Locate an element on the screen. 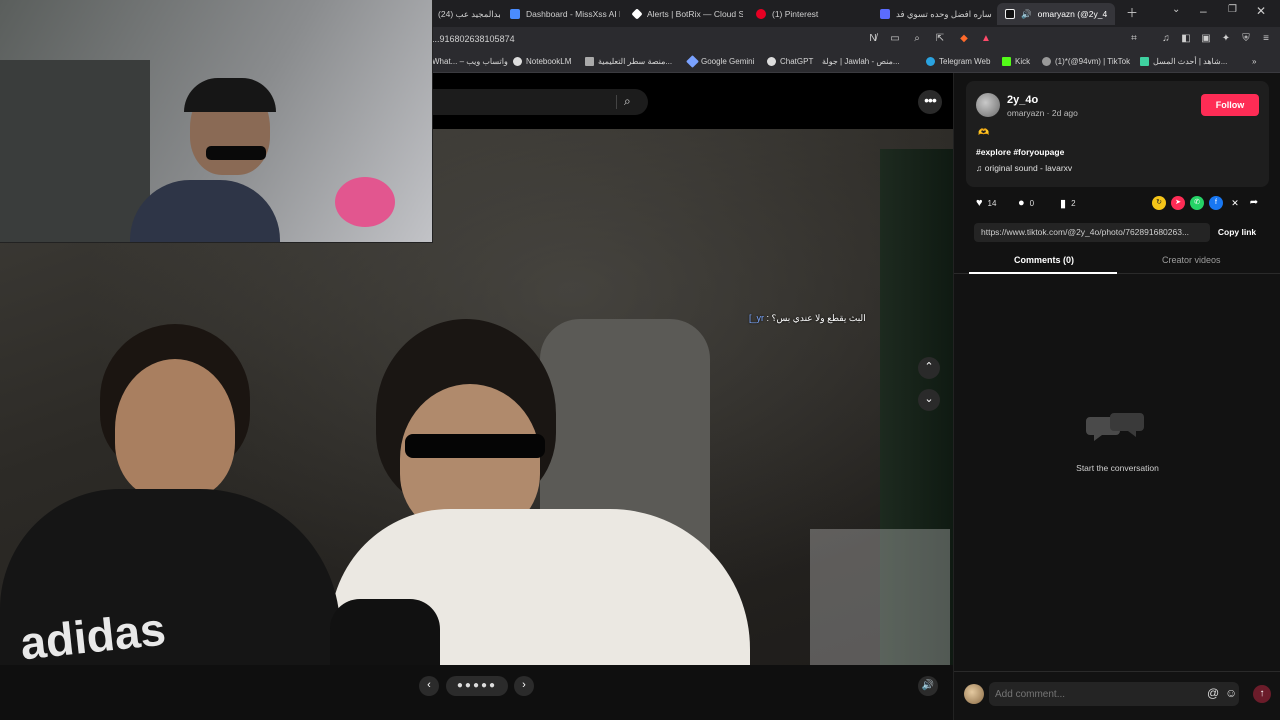 This screenshot has height=720, width=1280. vpn-icon: ⛨ is located at coordinates (1246, 39).